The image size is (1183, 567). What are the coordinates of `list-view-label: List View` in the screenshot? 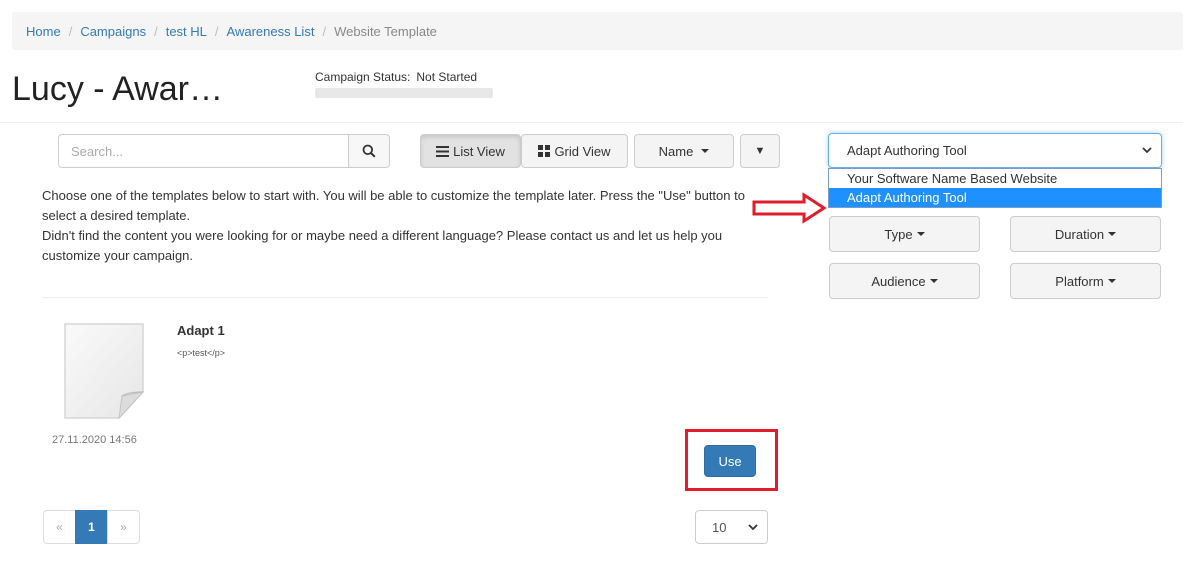 It's located at (479, 151).